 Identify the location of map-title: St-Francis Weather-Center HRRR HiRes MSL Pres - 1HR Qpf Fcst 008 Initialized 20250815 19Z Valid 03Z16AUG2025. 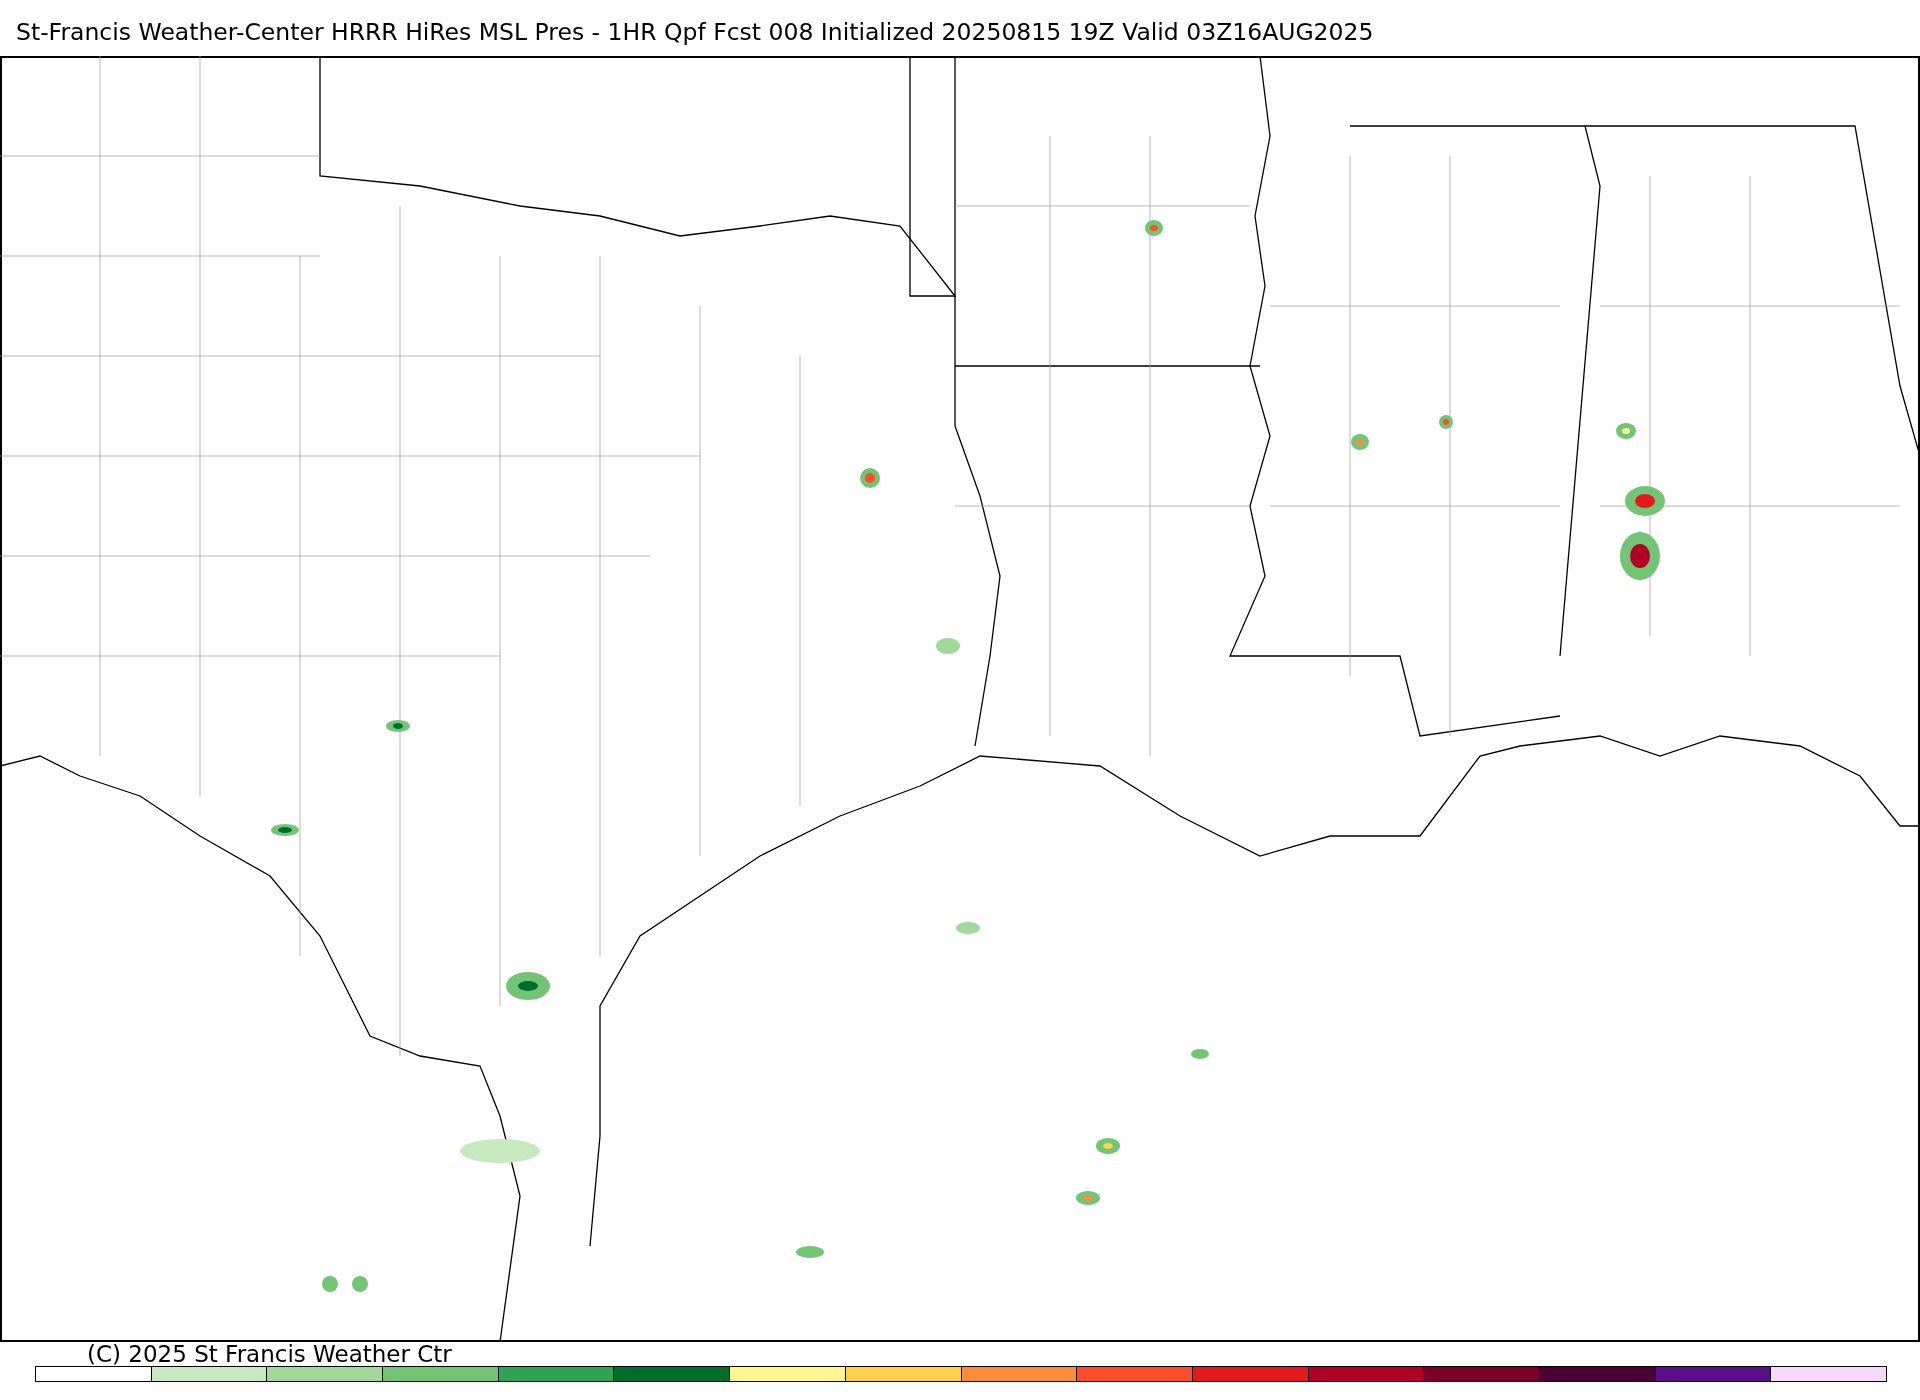
(695, 32).